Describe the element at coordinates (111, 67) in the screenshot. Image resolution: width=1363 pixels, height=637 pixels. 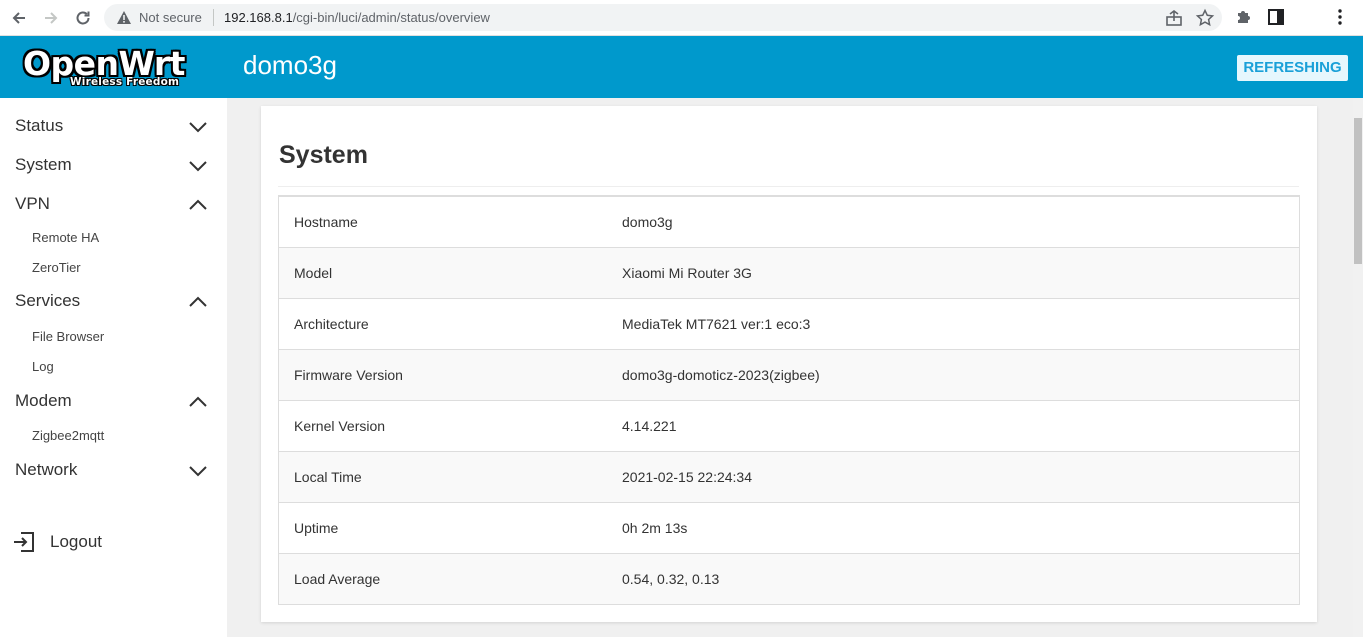
I see `openwrt-logo: OpenWrt Wireless Freedom` at that location.